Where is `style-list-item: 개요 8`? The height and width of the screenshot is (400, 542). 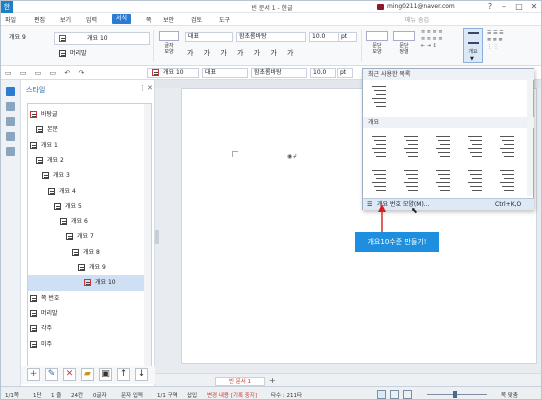 style-list-item: 개요 8 is located at coordinates (87, 252).